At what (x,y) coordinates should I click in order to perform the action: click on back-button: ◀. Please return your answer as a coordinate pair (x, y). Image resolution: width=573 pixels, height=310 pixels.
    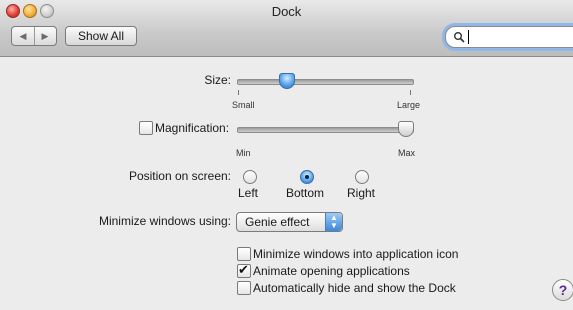
    Looking at the image, I should click on (23, 36).